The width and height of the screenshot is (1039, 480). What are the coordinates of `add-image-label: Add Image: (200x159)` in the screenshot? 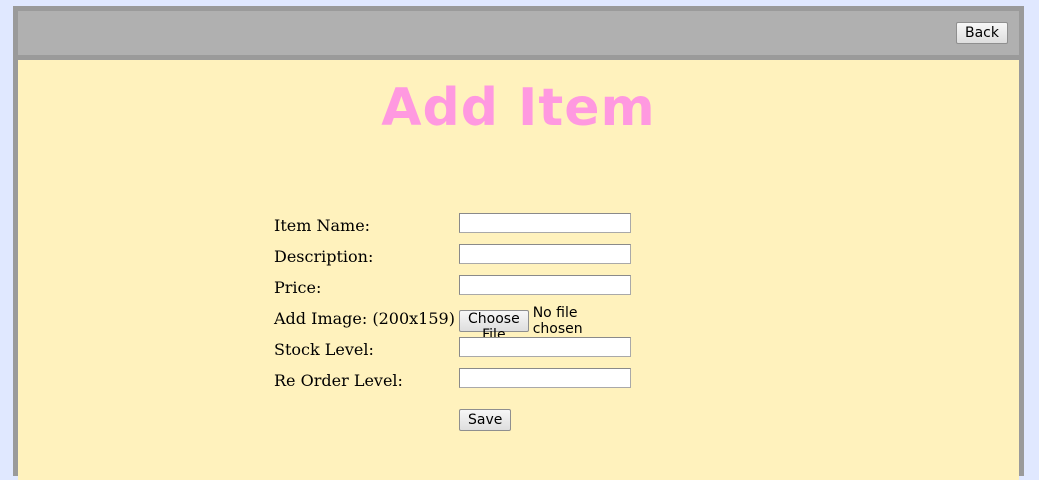 It's located at (364, 318).